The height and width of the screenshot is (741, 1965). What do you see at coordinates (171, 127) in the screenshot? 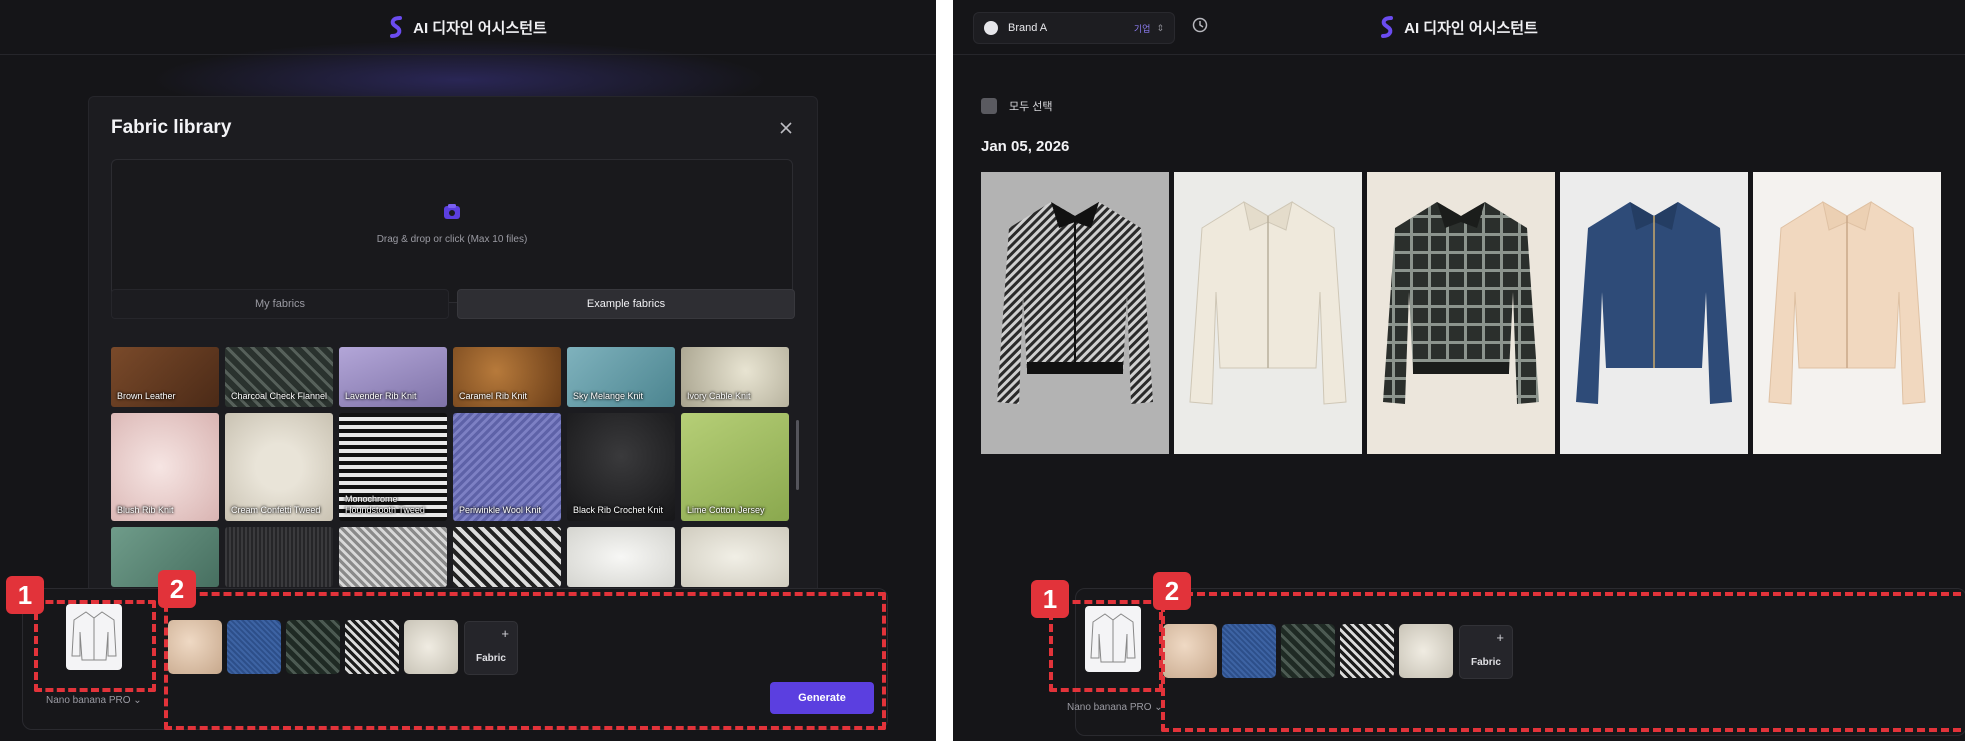
I see `modal-title: Fabric library` at bounding box center [171, 127].